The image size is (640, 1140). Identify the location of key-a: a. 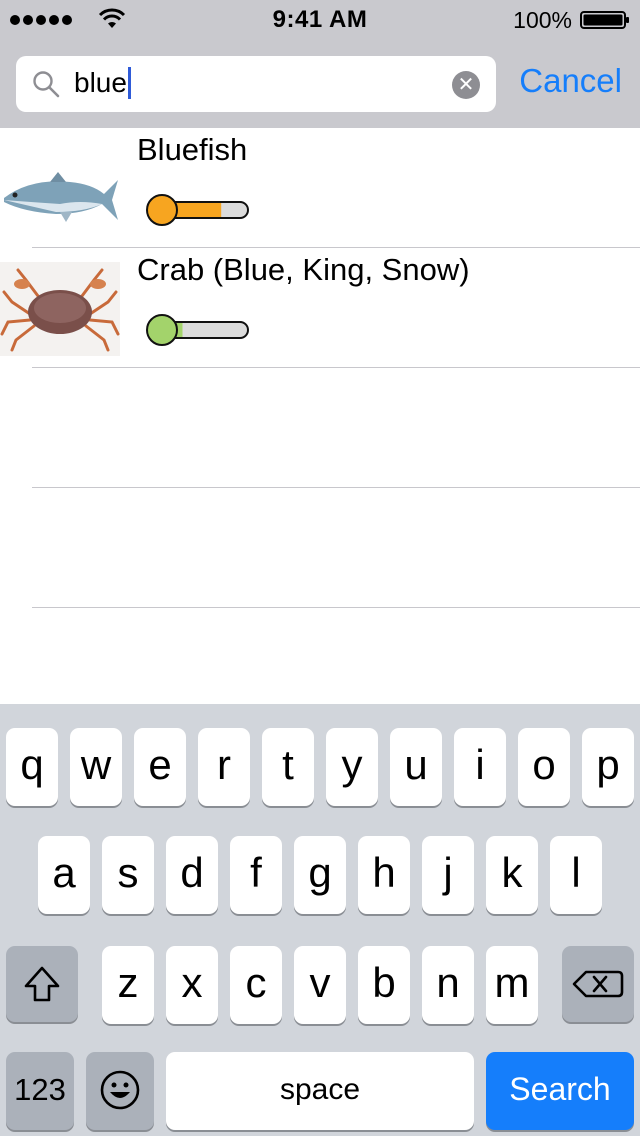
(64, 875).